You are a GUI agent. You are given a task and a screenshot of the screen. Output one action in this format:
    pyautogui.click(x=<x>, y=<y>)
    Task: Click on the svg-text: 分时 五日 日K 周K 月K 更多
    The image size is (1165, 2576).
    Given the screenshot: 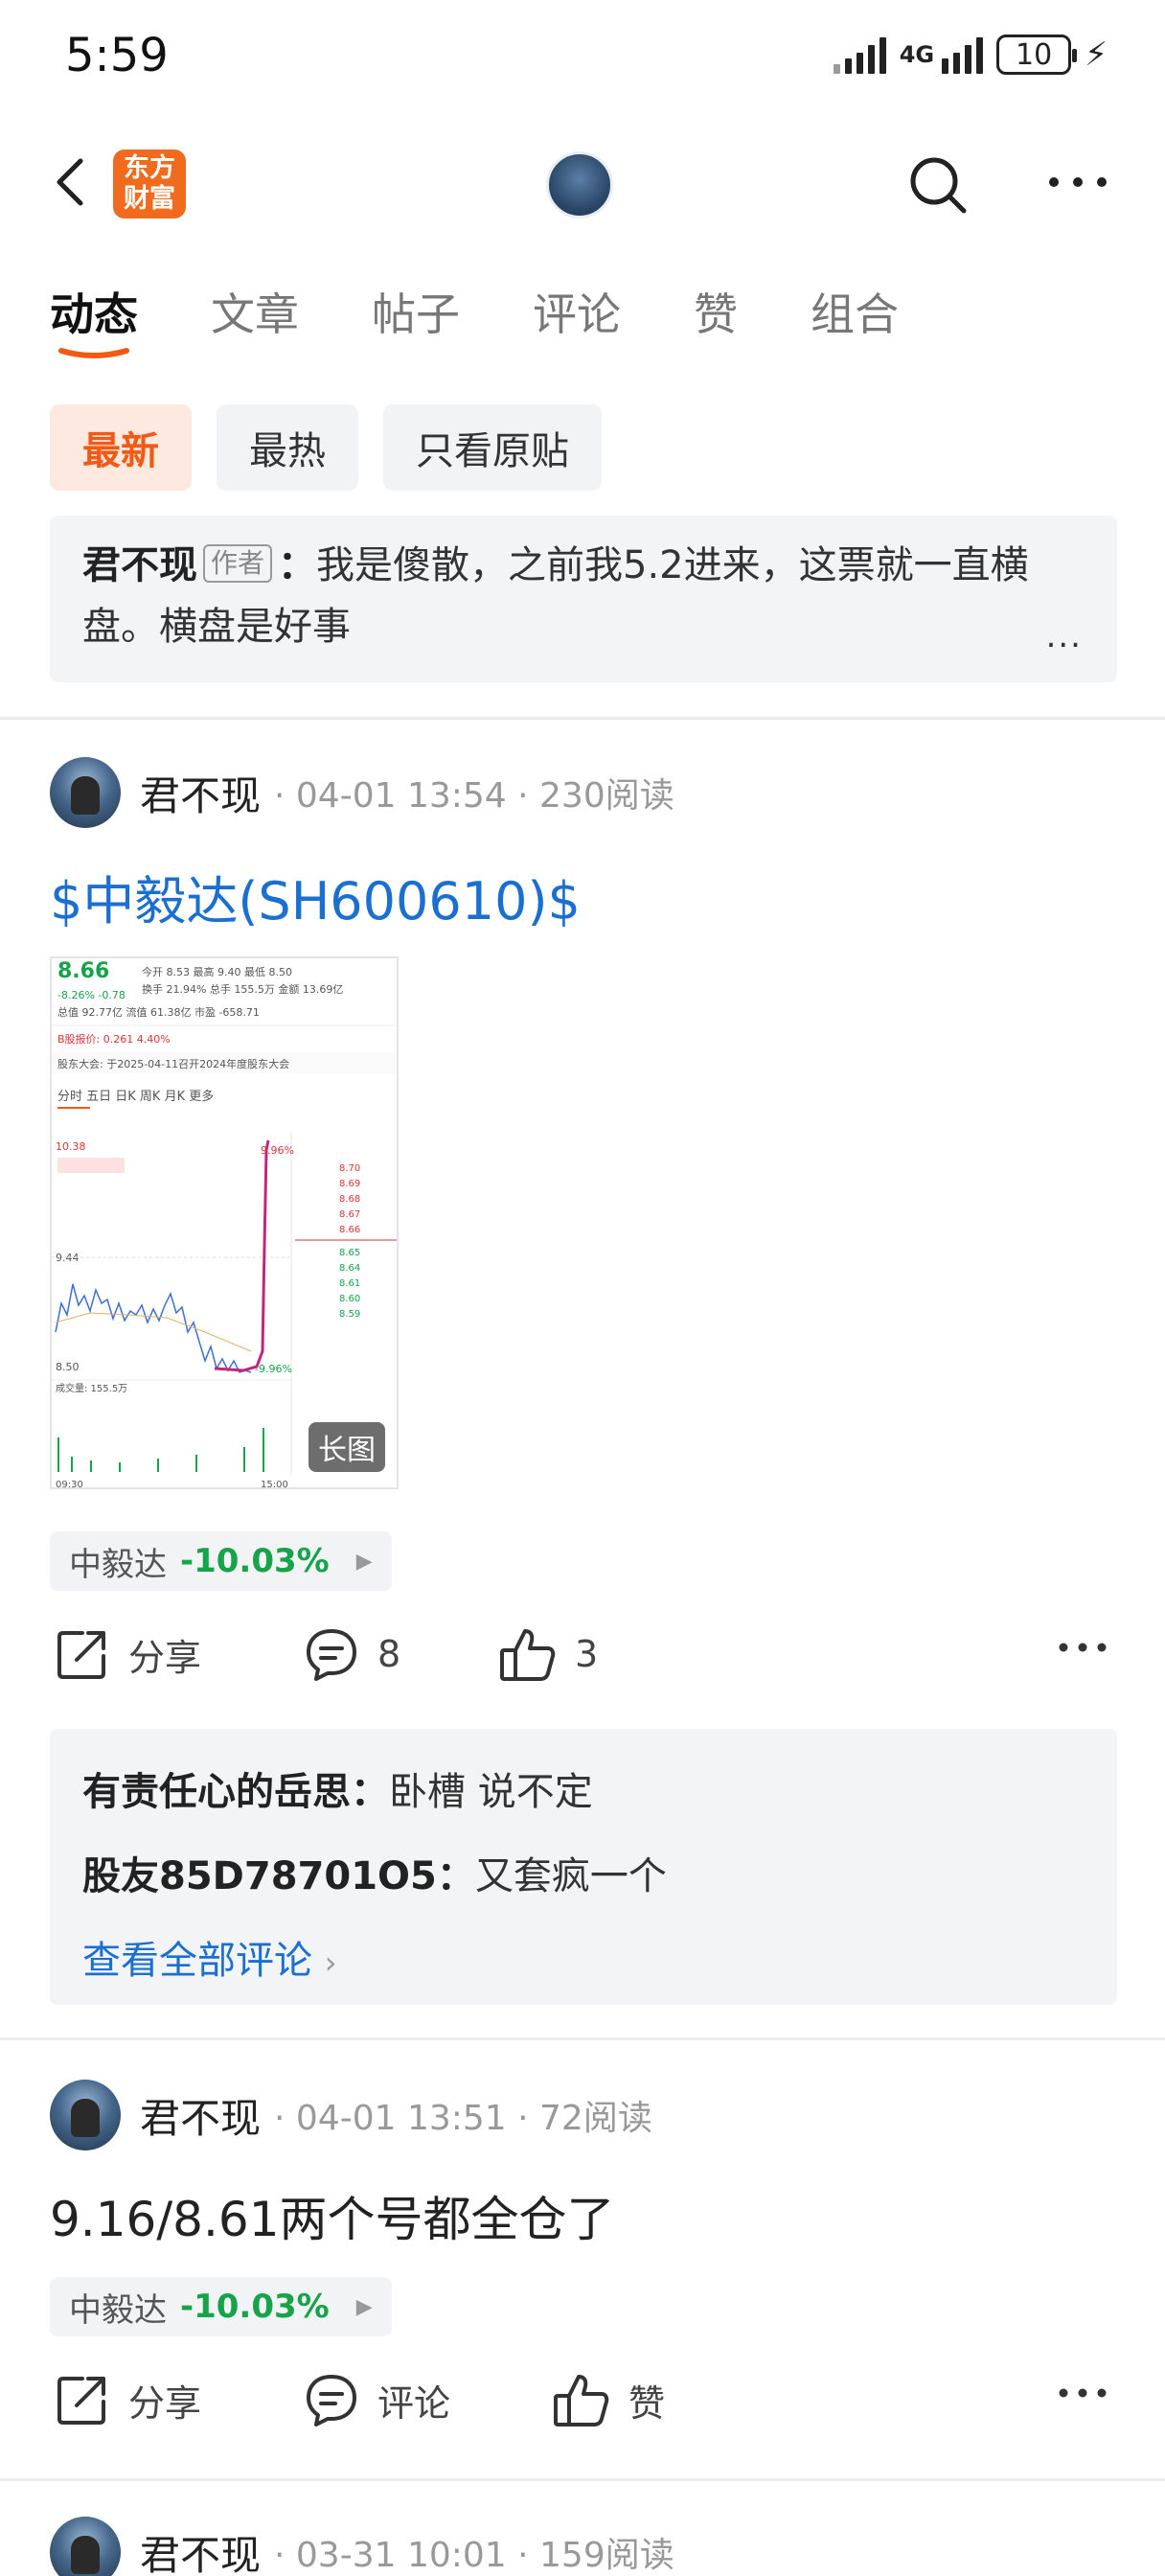 What is the action you would take?
    pyautogui.click(x=135, y=1096)
    